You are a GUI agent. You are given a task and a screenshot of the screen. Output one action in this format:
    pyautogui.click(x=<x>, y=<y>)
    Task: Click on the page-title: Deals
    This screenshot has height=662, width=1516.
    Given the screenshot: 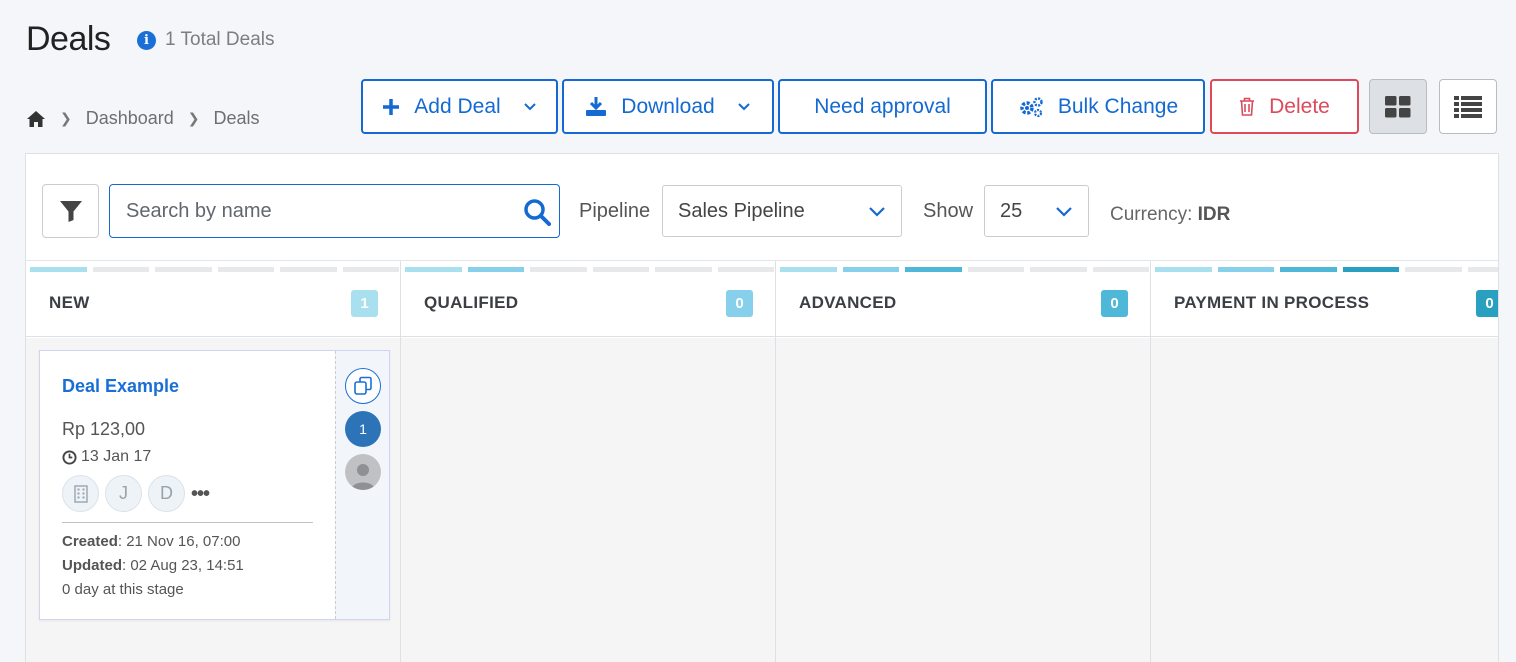 What is the action you would take?
    pyautogui.click(x=68, y=39)
    